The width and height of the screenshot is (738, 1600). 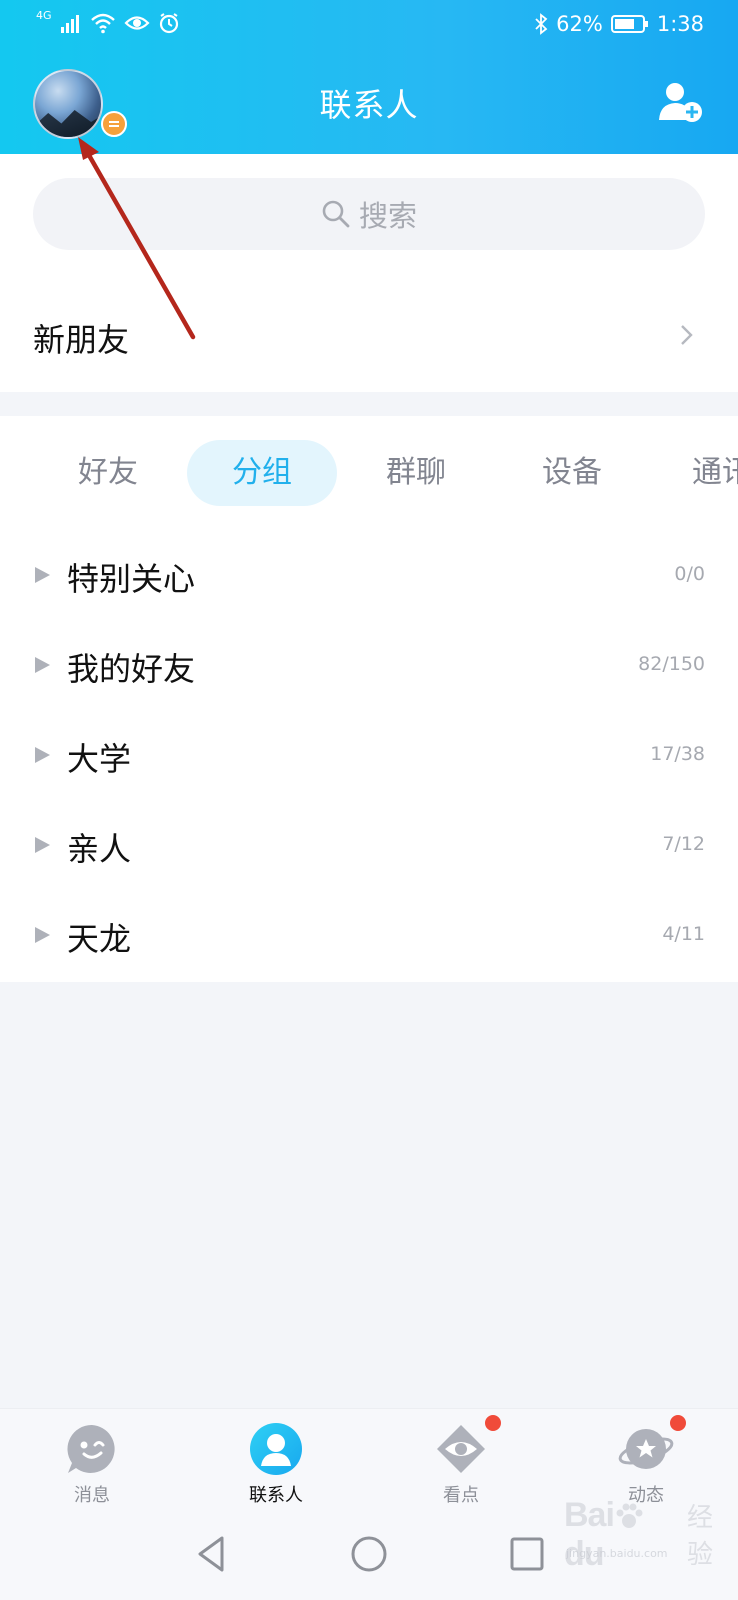 I want to click on nav-contacts-label: 联系人, so click(x=276, y=1495).